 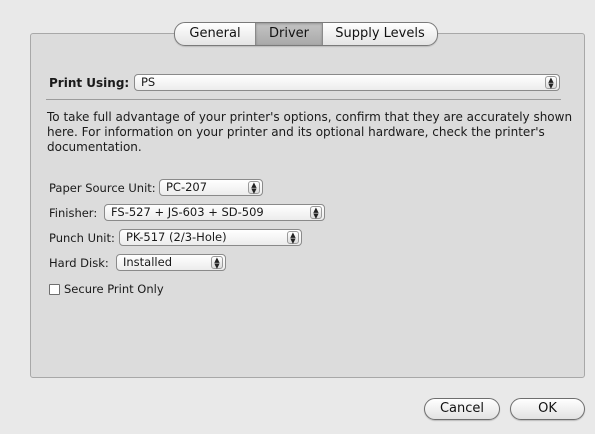 I want to click on hard-disk-value: Installed, so click(x=147, y=262).